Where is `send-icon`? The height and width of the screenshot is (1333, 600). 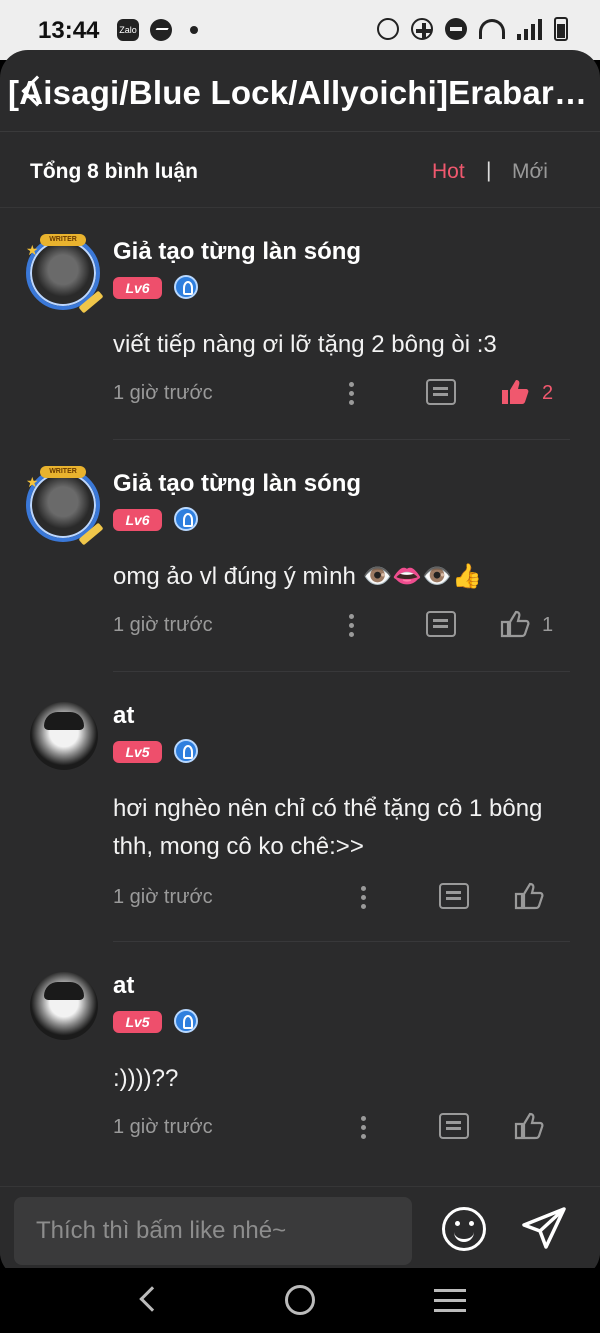 send-icon is located at coordinates (544, 1229).